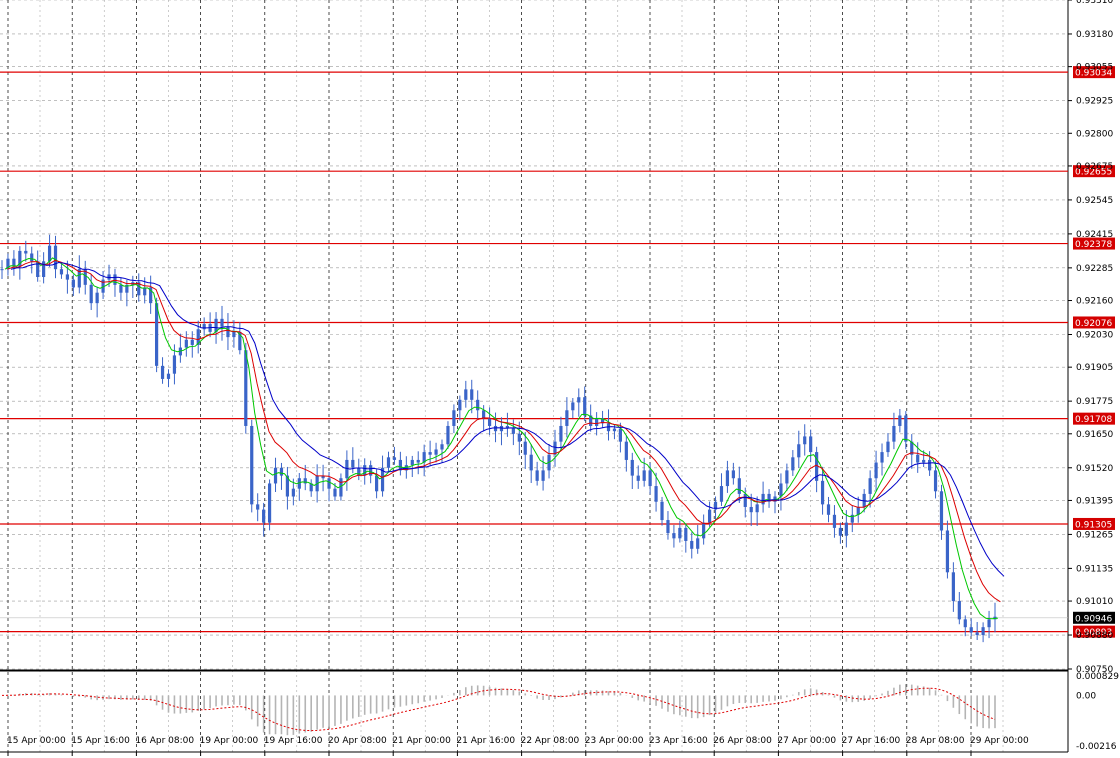 Image resolution: width=1120 pixels, height=758 pixels. I want to click on price-tick-label: 0.93055, so click(1094, 68).